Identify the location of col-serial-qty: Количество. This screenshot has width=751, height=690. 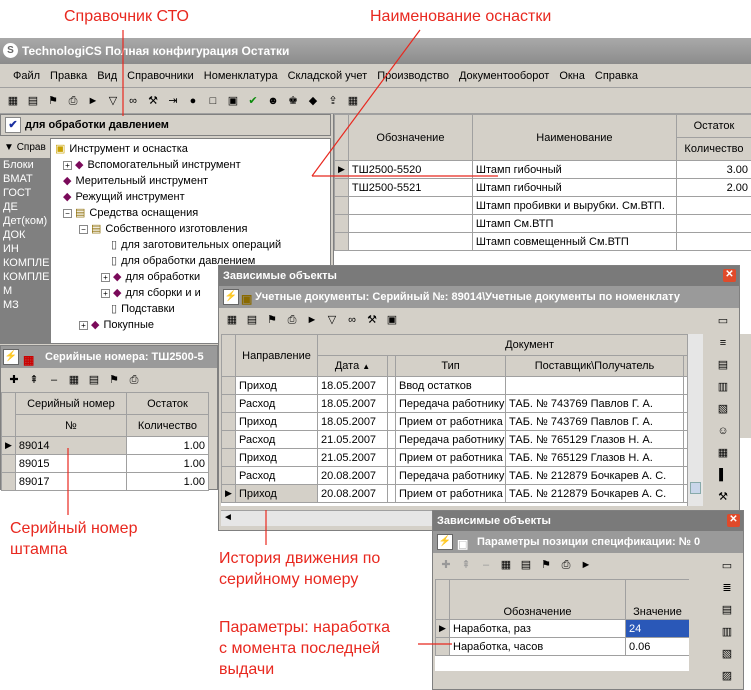
(167, 425).